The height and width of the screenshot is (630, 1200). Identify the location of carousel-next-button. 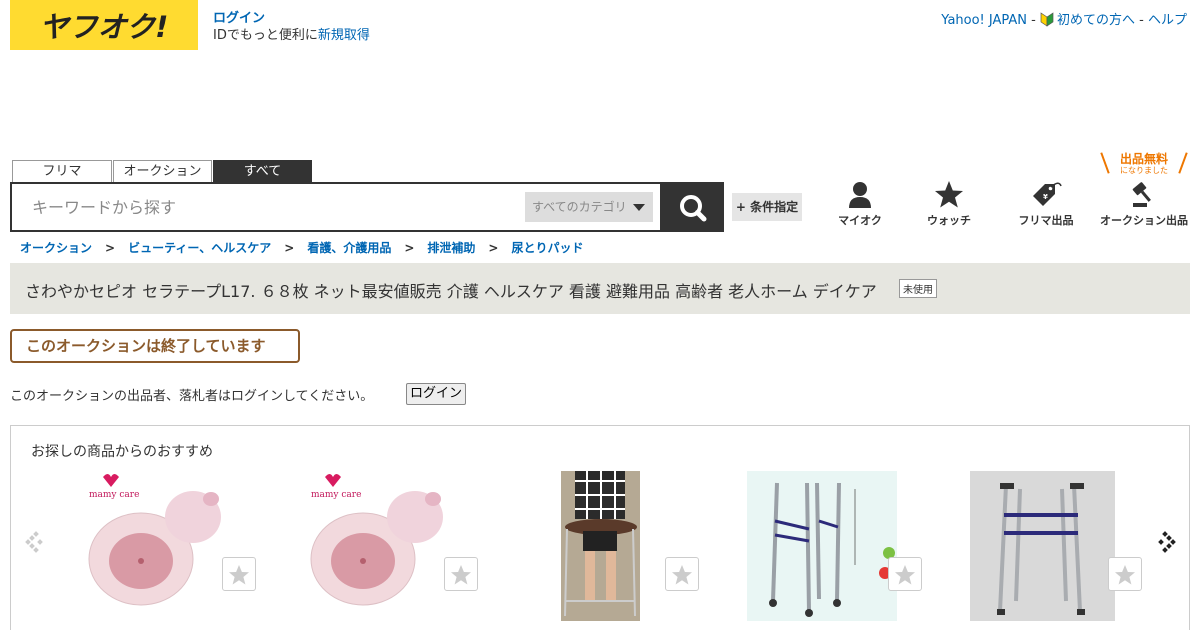
(1166, 546).